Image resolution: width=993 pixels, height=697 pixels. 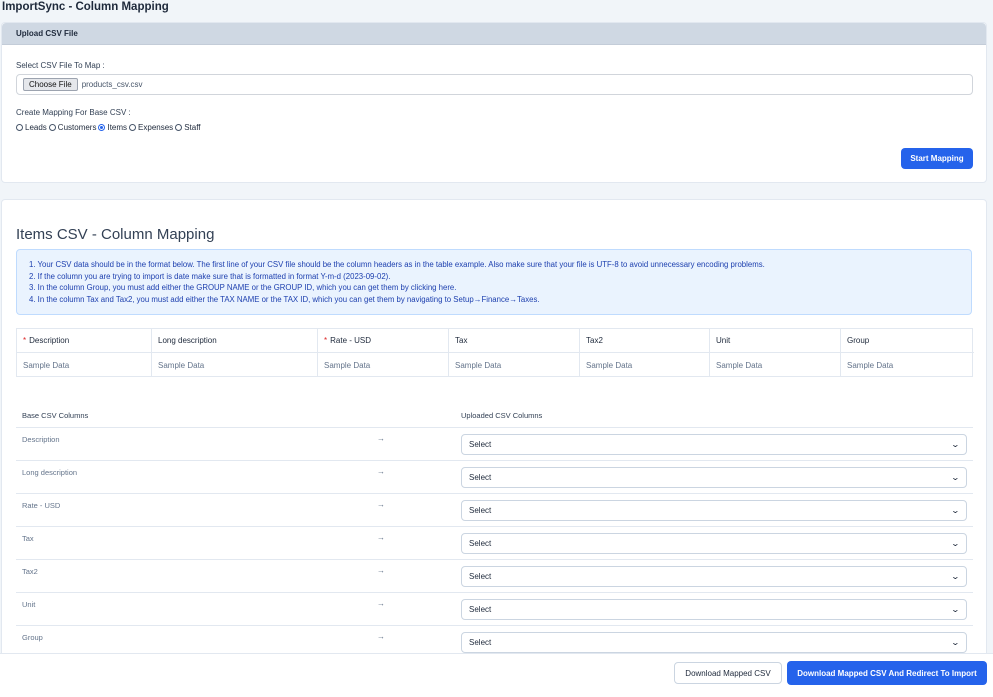 What do you see at coordinates (907, 341) in the screenshot?
I see `sample-header: Group` at bounding box center [907, 341].